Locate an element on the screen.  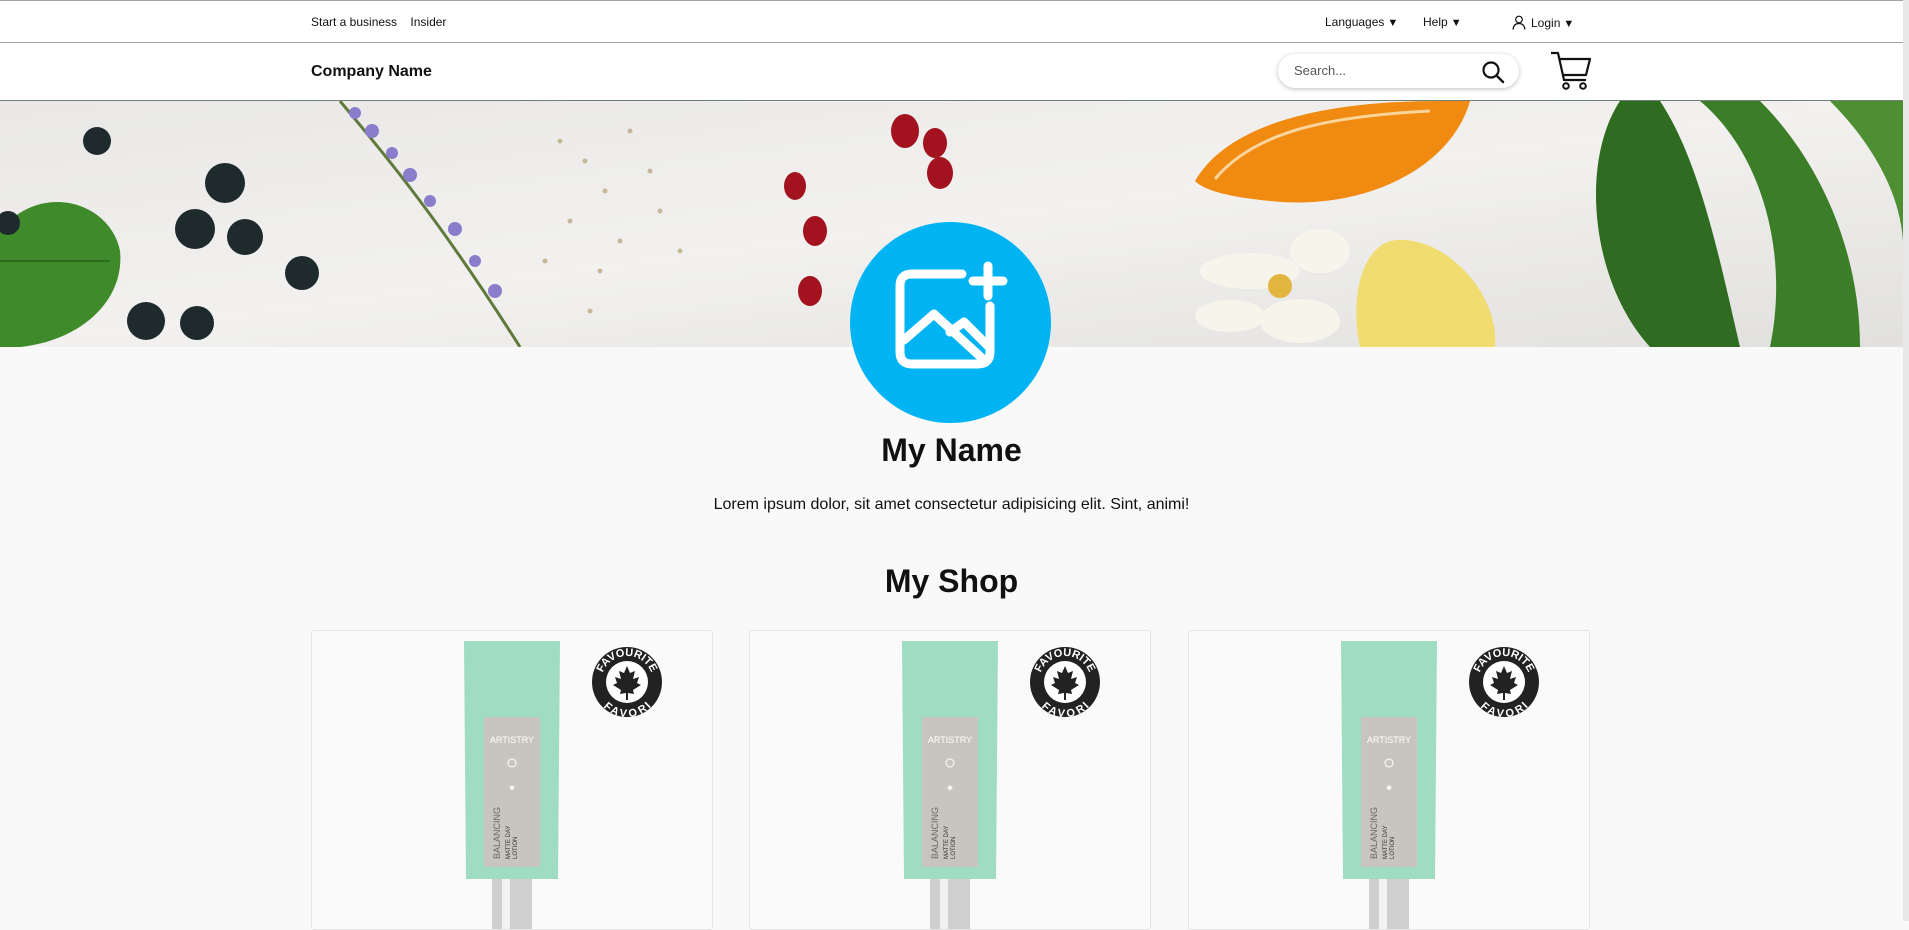
page-scrollbar is located at coordinates (1906, 460).